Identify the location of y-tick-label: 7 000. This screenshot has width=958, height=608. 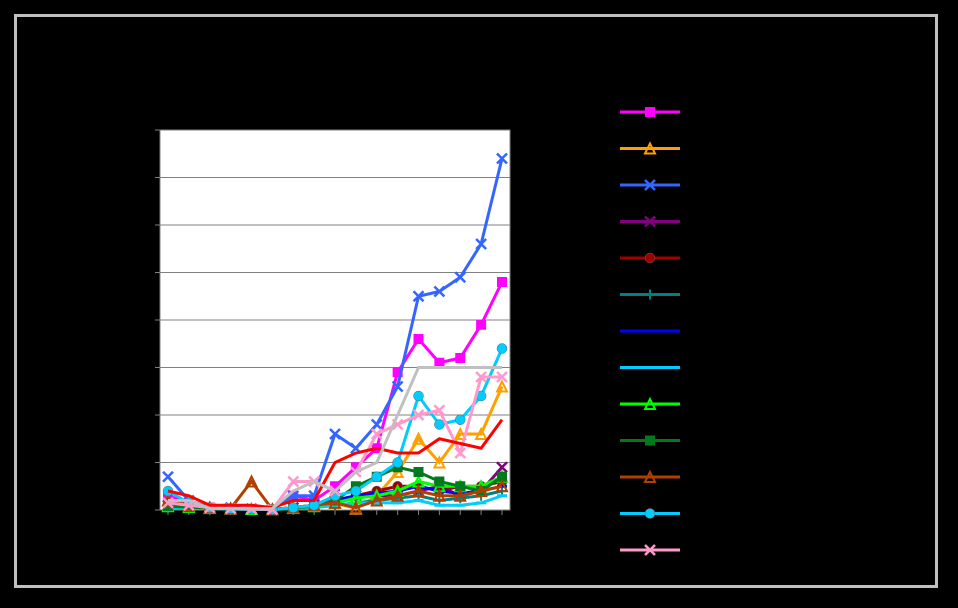
(134, 178).